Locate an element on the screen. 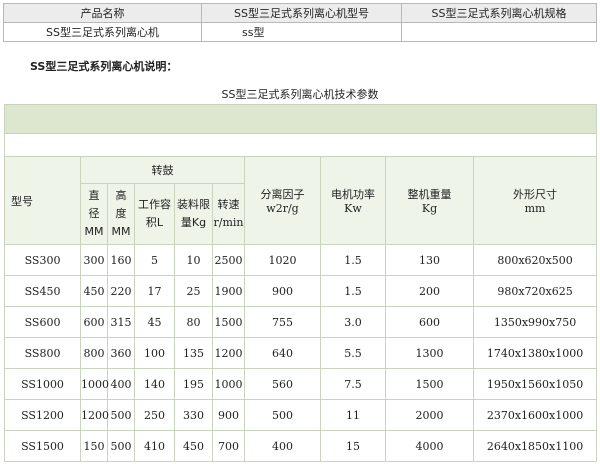  cell-volume: 5 is located at coordinates (154, 260).